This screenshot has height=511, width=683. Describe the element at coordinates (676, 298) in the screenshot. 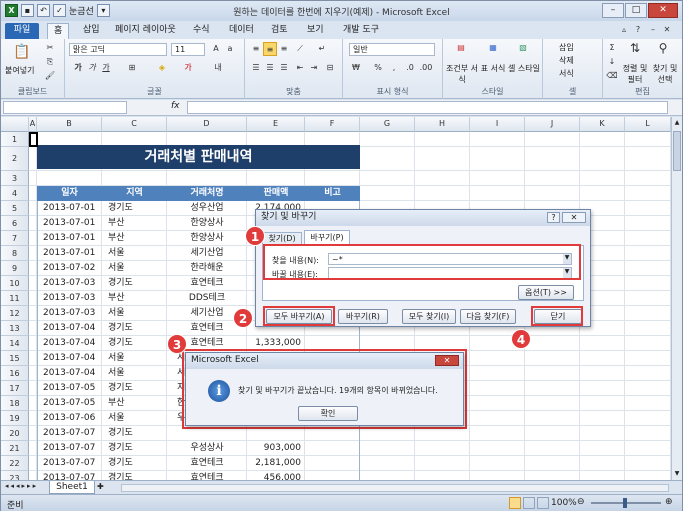

I see `vertical-scrollbar: ▲ ▼` at that location.